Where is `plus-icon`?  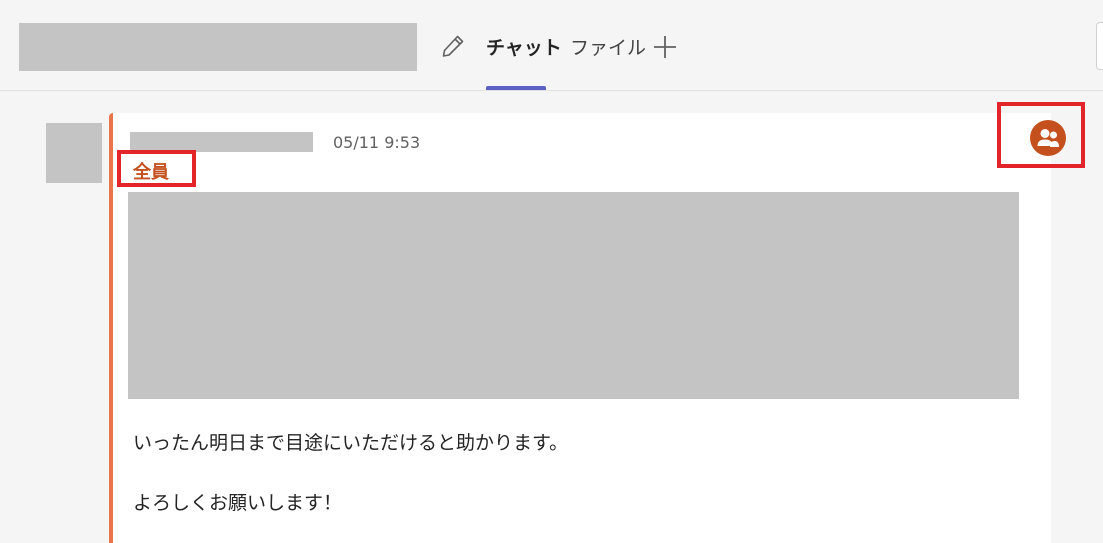 plus-icon is located at coordinates (665, 47).